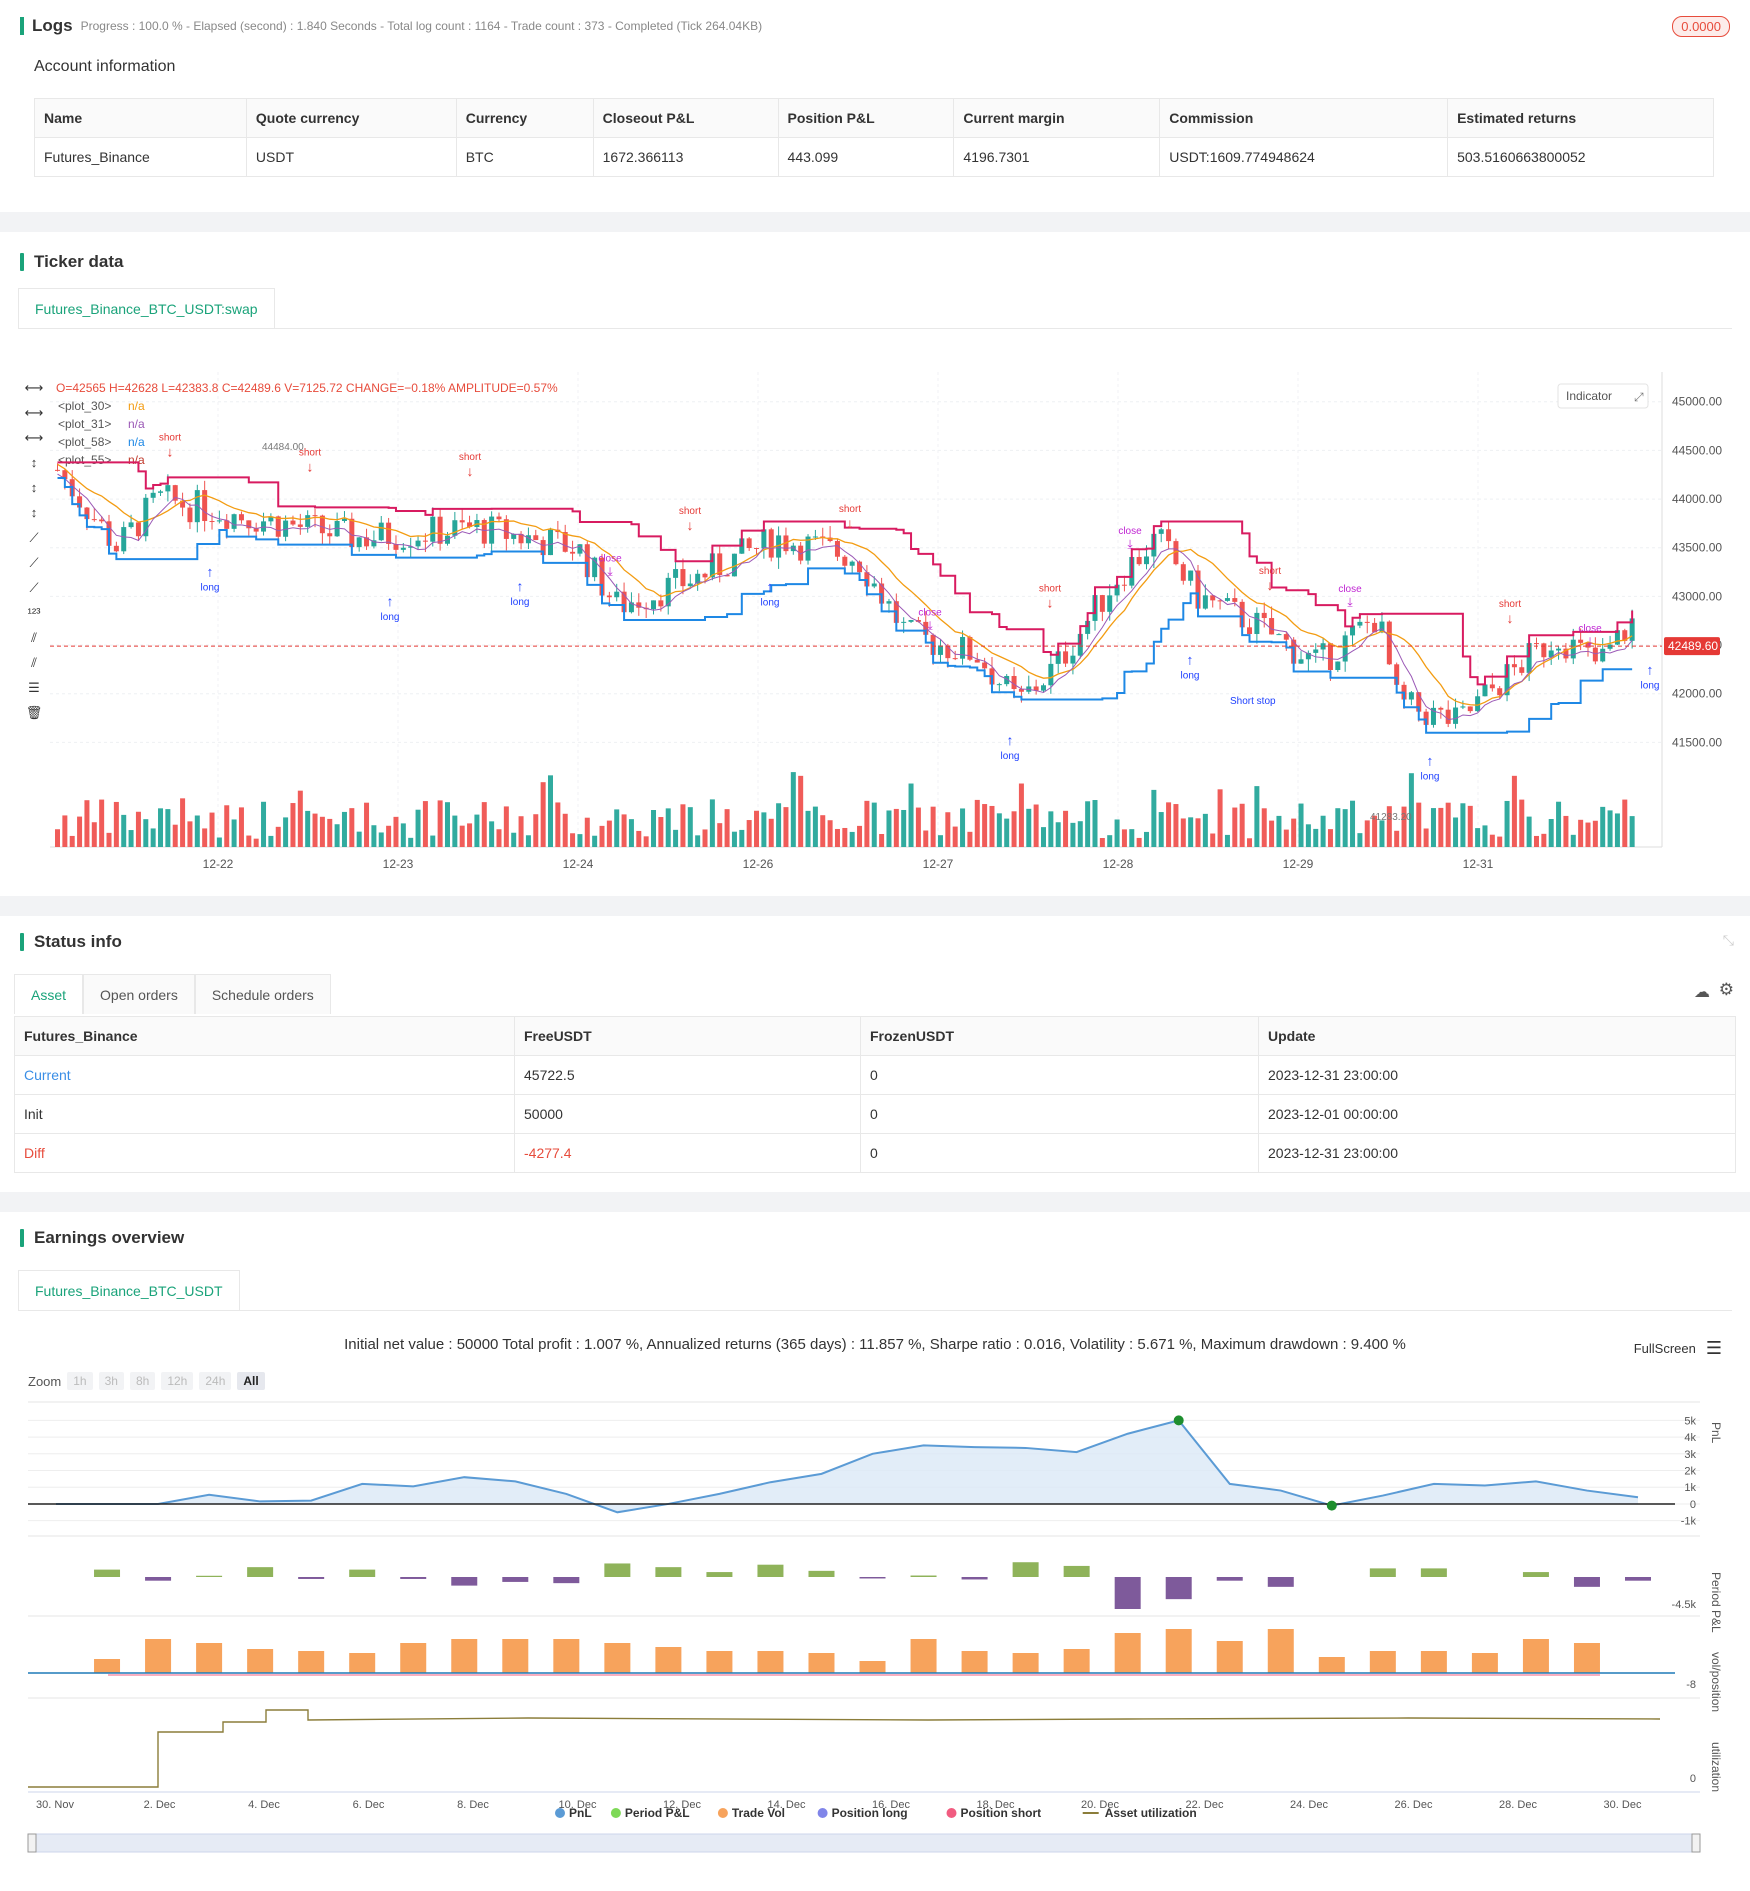 Image resolution: width=1750 pixels, height=1891 pixels. Describe the element at coordinates (80, 1381) in the screenshot. I see `zoom-1h: 1h` at that location.